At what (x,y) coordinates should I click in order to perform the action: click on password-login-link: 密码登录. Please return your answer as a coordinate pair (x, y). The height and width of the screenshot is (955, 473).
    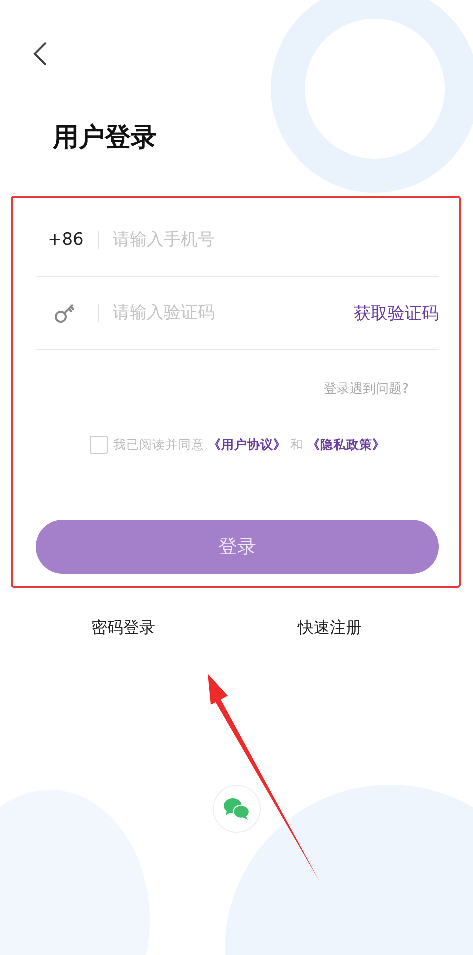
    Looking at the image, I should click on (123, 628).